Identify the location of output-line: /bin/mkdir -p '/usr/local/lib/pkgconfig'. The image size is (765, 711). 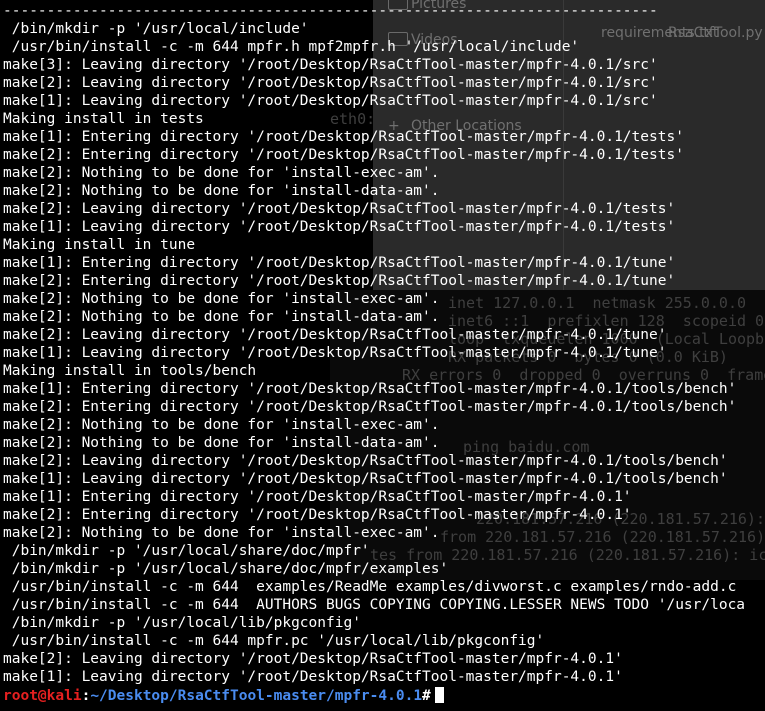
(182, 623).